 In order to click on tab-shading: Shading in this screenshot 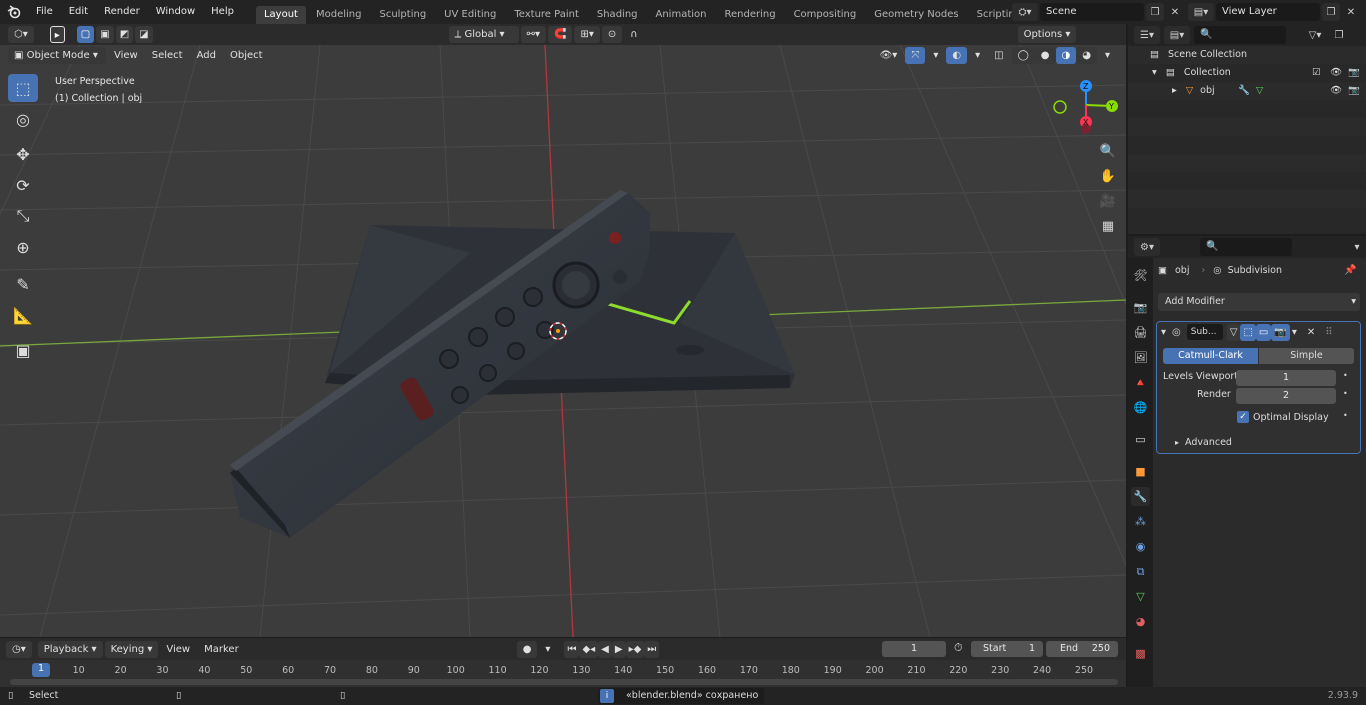, I will do `click(617, 15)`.